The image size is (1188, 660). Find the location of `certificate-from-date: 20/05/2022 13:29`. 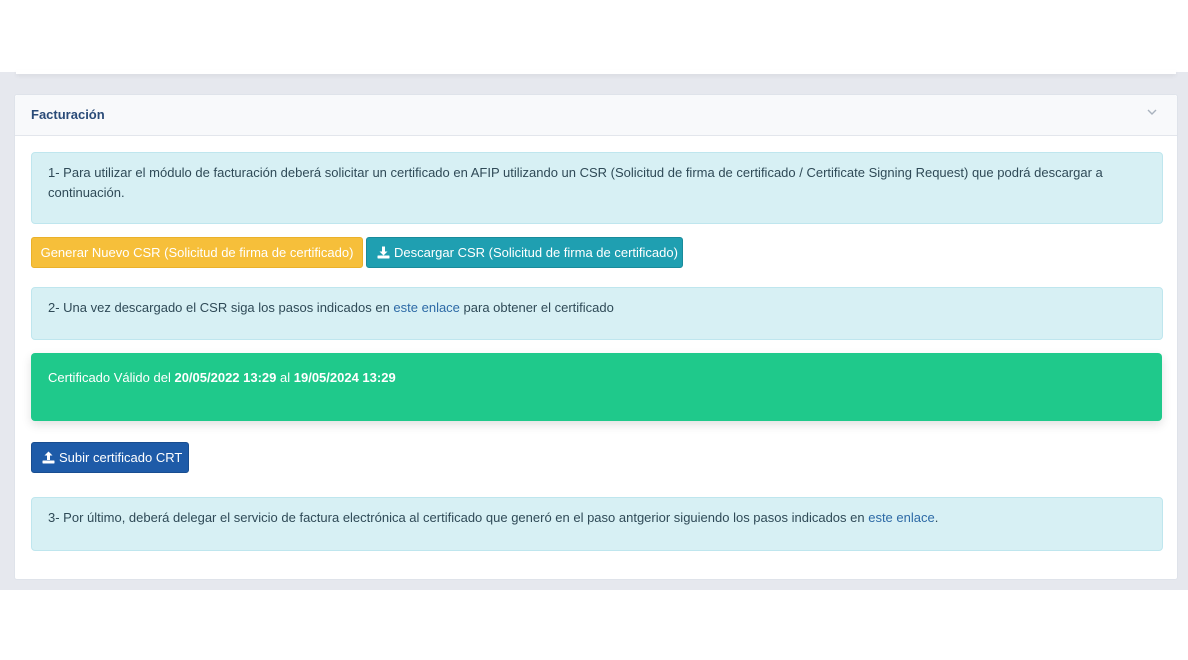

certificate-from-date: 20/05/2022 13:29 is located at coordinates (225, 377).